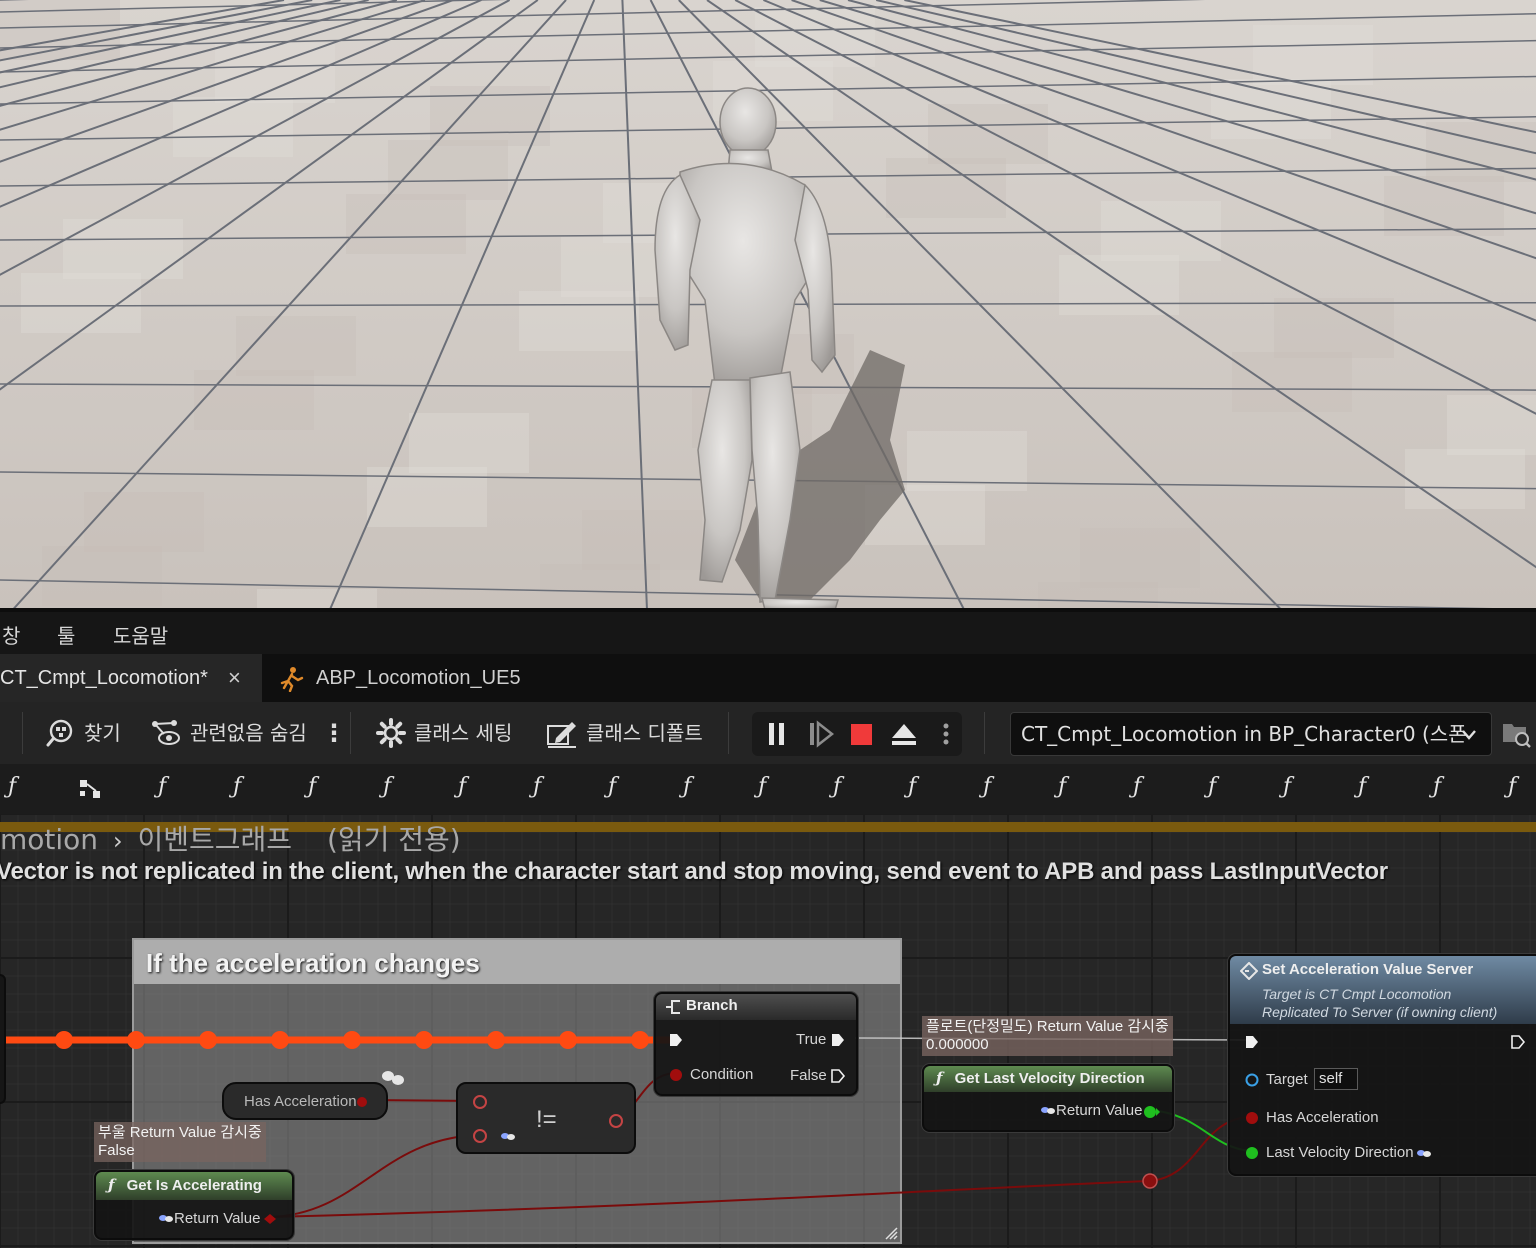 The width and height of the screenshot is (1536, 1248). Describe the element at coordinates (676, 1075) in the screenshot. I see `condition-pin` at that location.